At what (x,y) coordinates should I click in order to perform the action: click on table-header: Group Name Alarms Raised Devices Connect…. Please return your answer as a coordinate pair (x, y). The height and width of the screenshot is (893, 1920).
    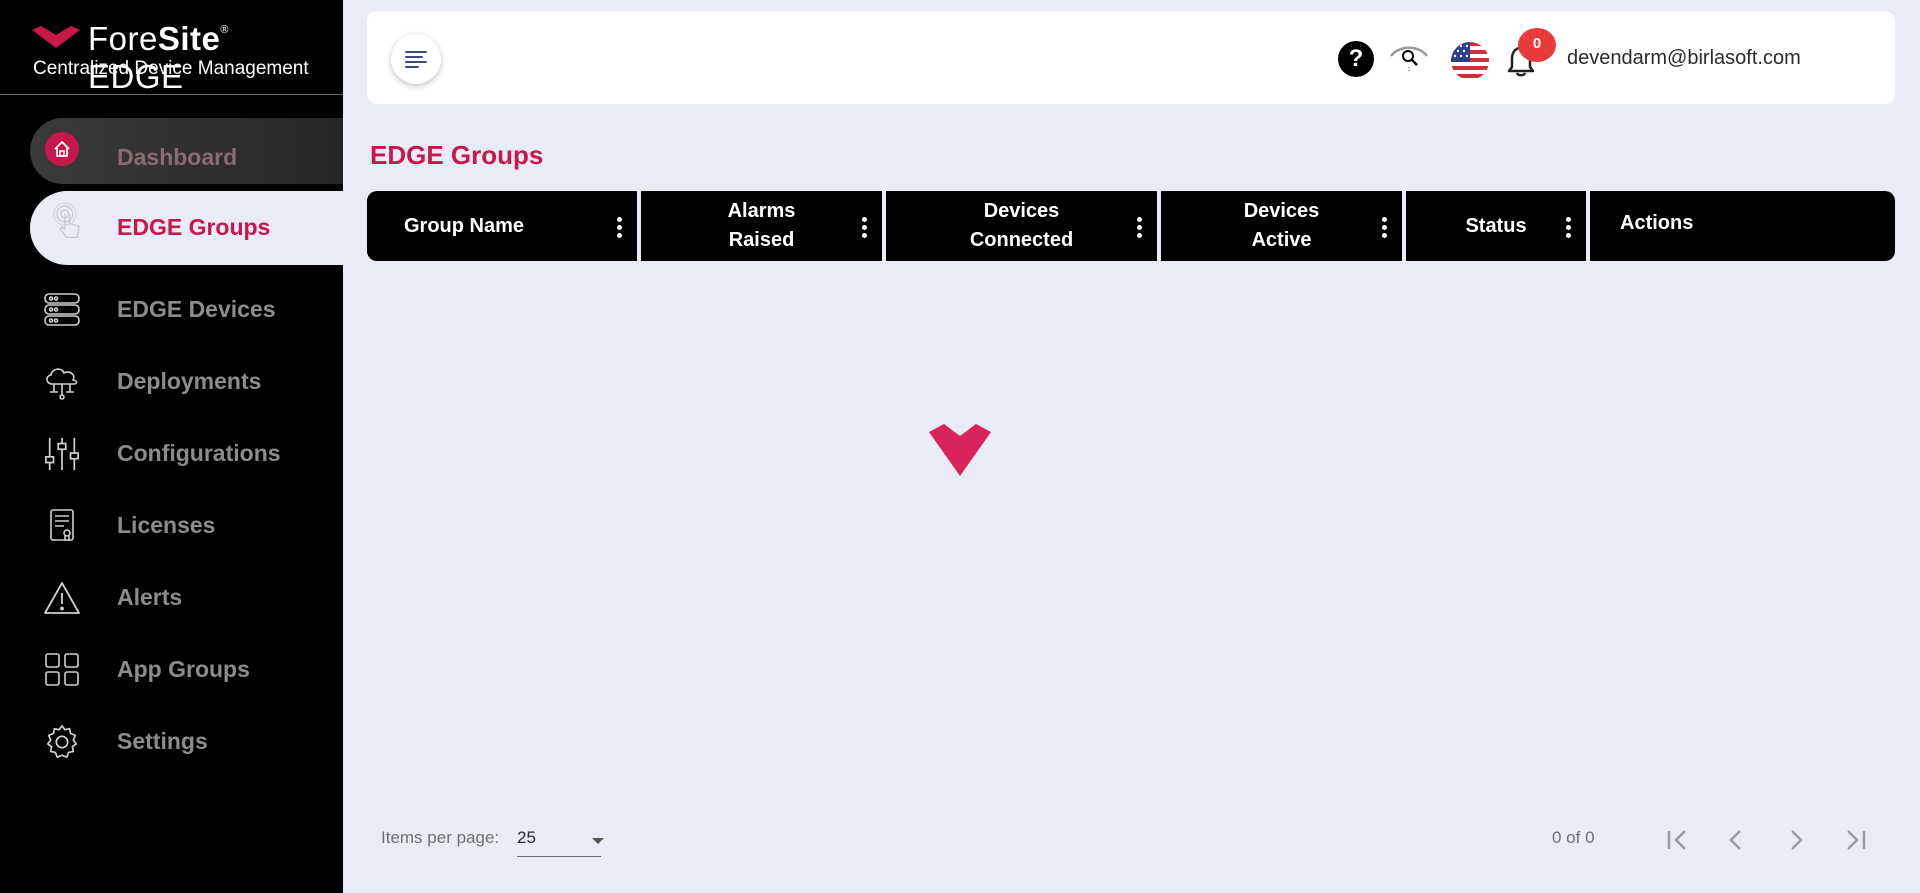
    Looking at the image, I should click on (1131, 226).